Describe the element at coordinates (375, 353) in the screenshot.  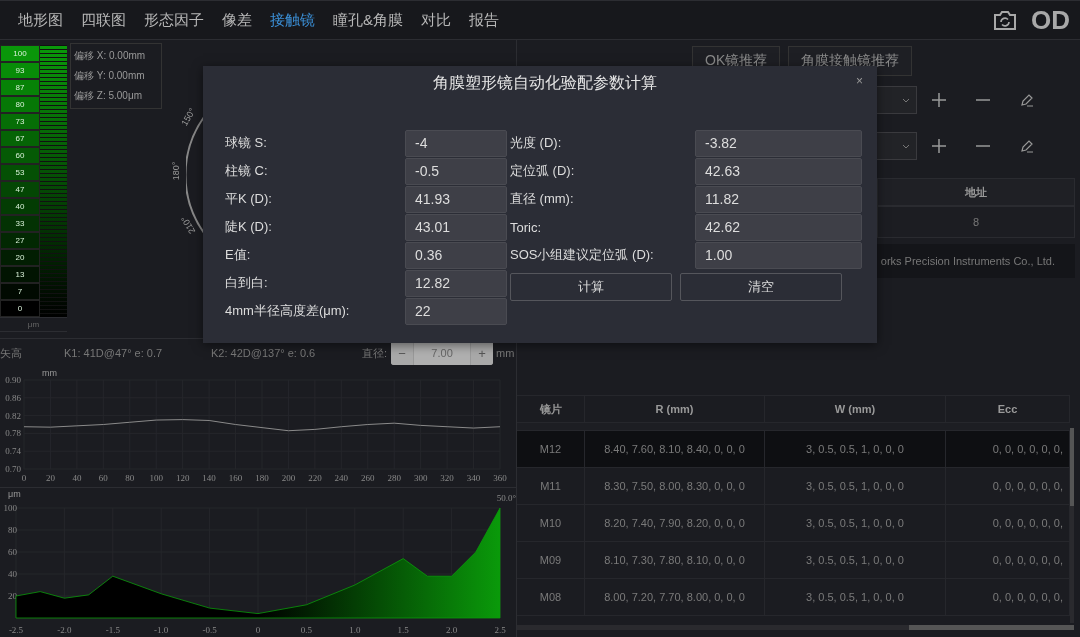
I see `diameter-label: 直径:` at that location.